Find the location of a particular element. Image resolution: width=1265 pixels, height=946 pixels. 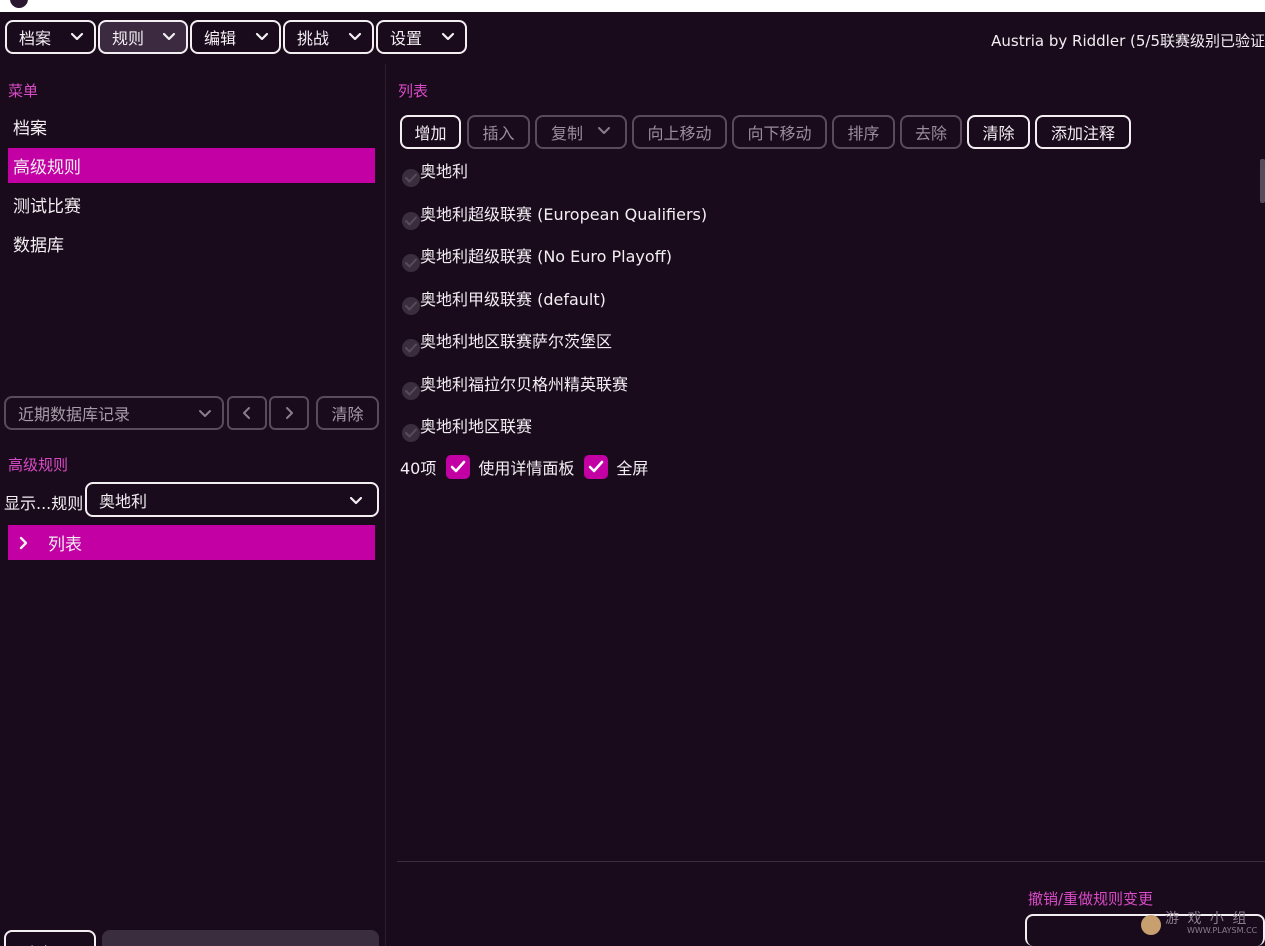

sort-button: 排序 is located at coordinates (863, 132).